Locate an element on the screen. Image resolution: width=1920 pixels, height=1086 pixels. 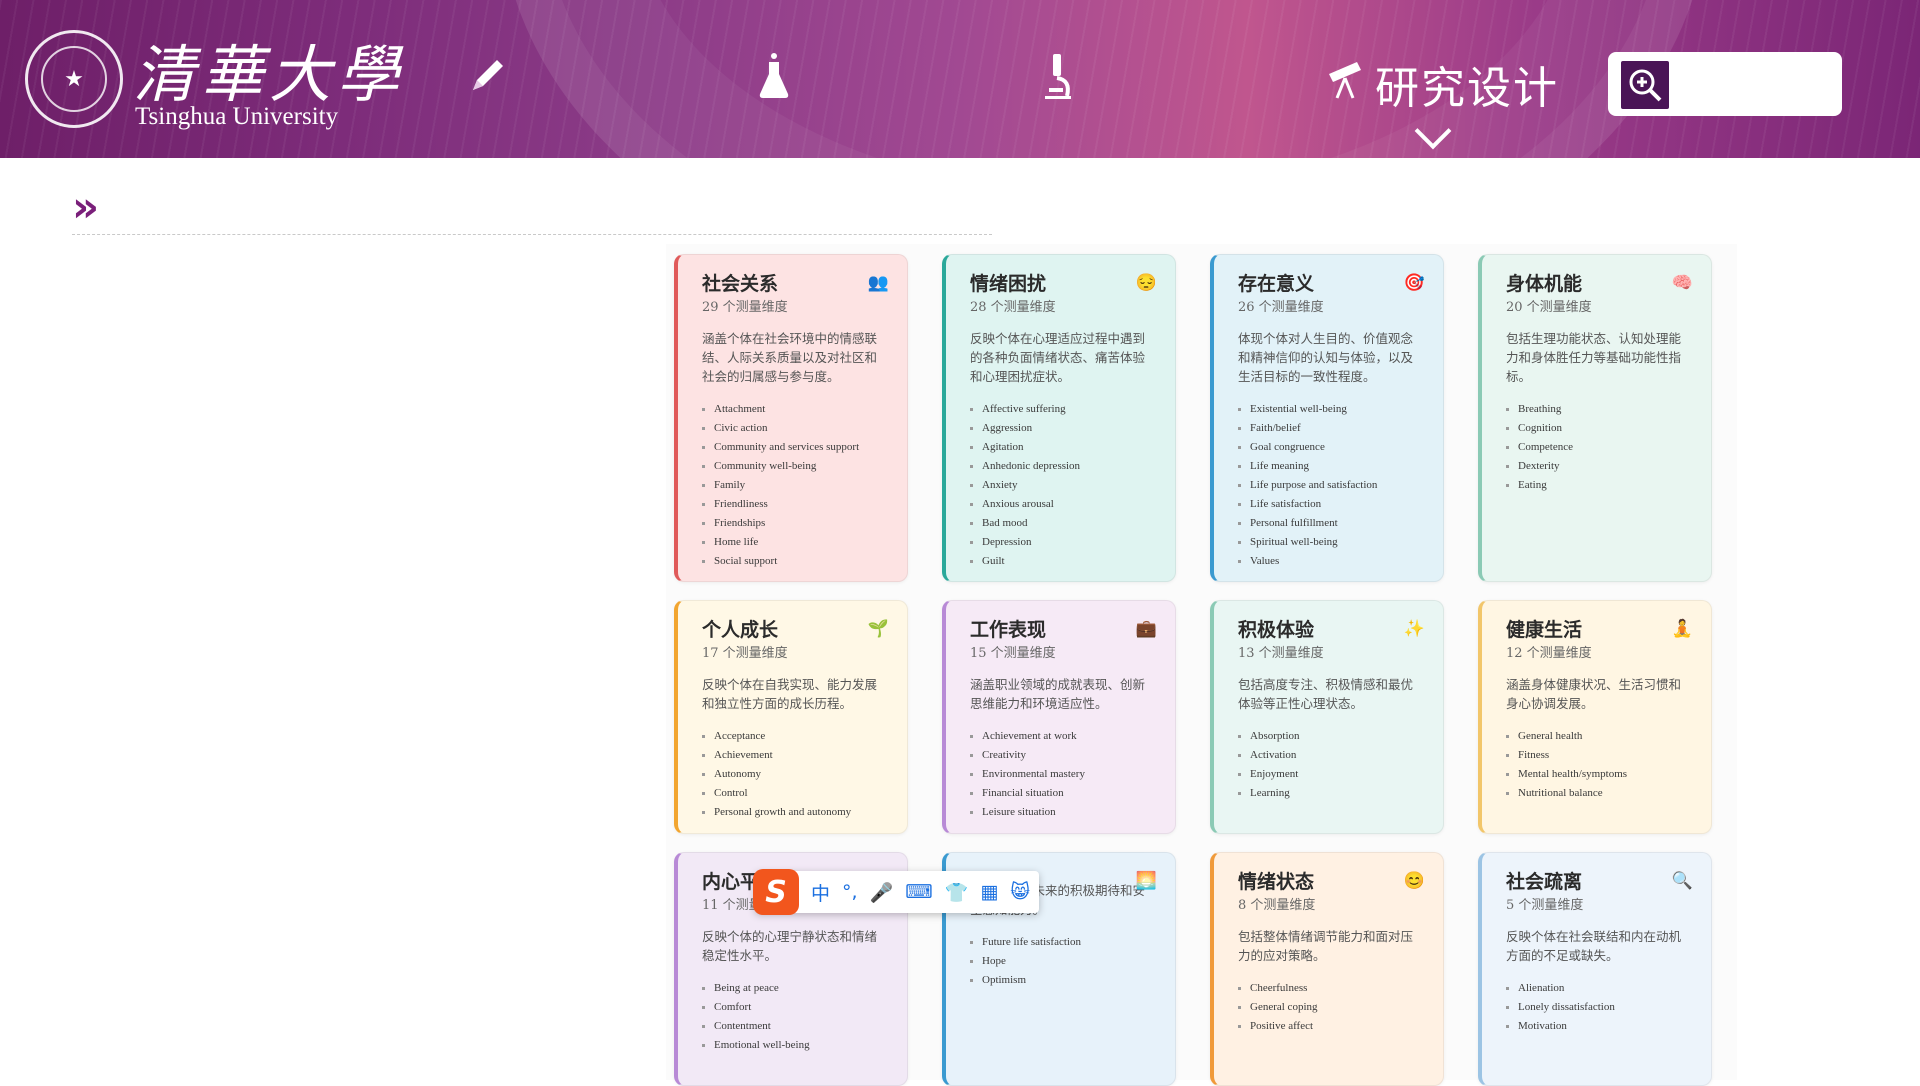
ime-punct-toggle: °, is located at coordinates (850, 892).